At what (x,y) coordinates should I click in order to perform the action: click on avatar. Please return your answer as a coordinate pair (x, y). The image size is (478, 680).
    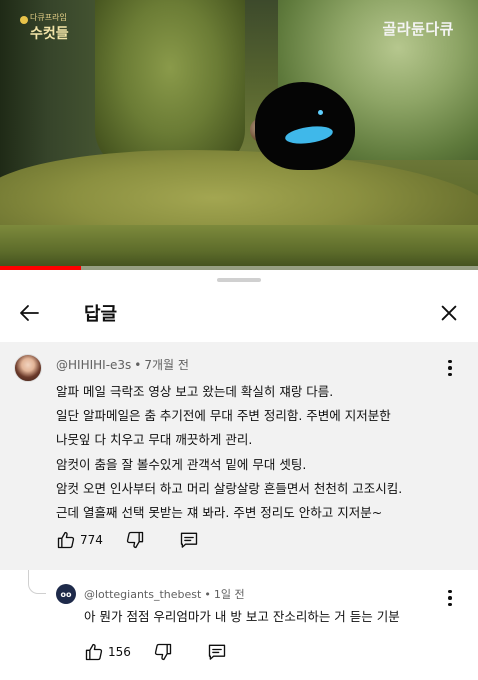
    Looking at the image, I should click on (28, 368).